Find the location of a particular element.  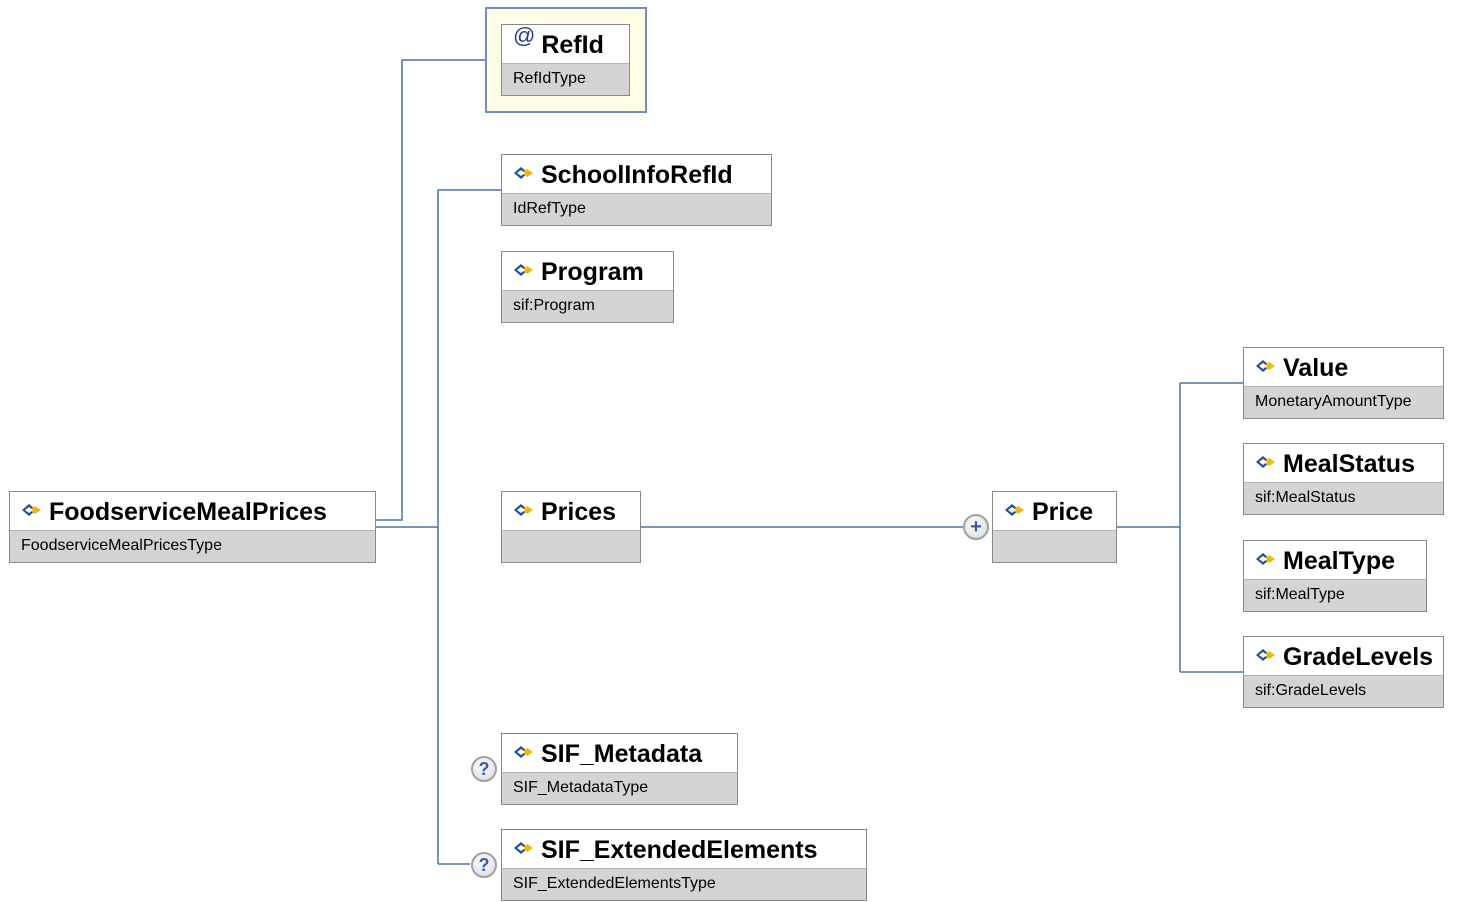

node-type: RefIdType is located at coordinates (565, 79).